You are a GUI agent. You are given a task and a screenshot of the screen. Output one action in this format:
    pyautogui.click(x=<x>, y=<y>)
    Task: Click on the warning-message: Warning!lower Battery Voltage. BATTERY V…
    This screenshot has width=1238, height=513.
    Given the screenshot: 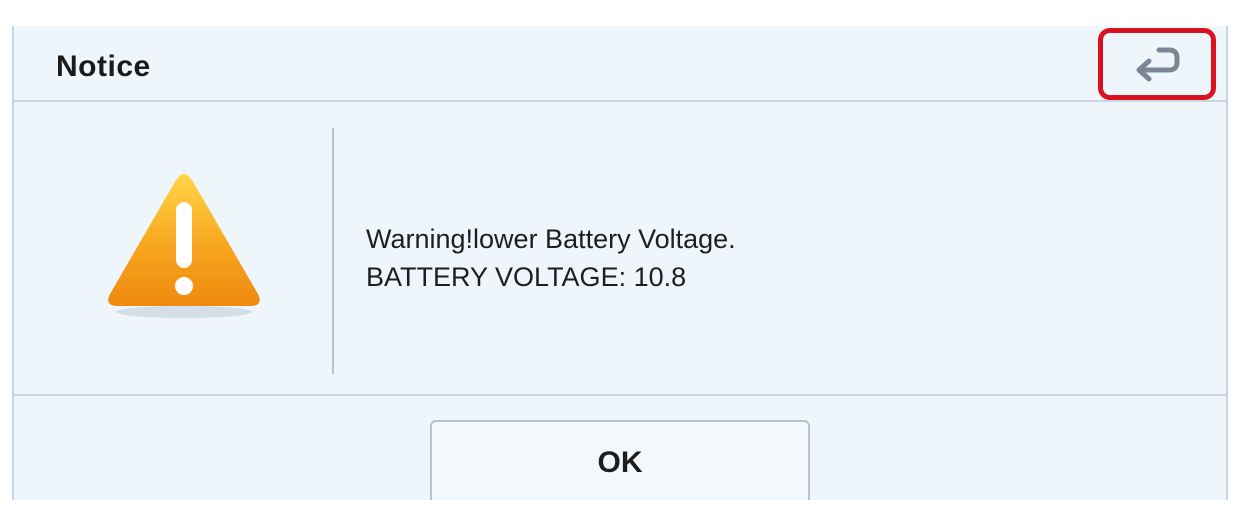 What is the action you would take?
    pyautogui.click(x=551, y=258)
    